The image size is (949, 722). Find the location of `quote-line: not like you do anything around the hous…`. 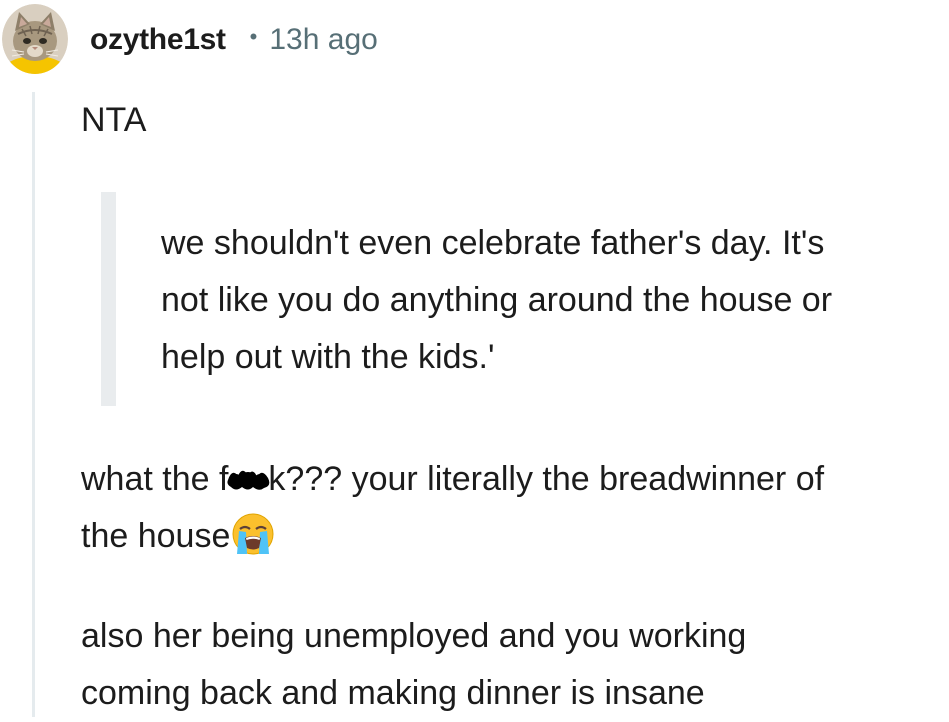

quote-line: not like you do anything around the hous… is located at coordinates (497, 300).